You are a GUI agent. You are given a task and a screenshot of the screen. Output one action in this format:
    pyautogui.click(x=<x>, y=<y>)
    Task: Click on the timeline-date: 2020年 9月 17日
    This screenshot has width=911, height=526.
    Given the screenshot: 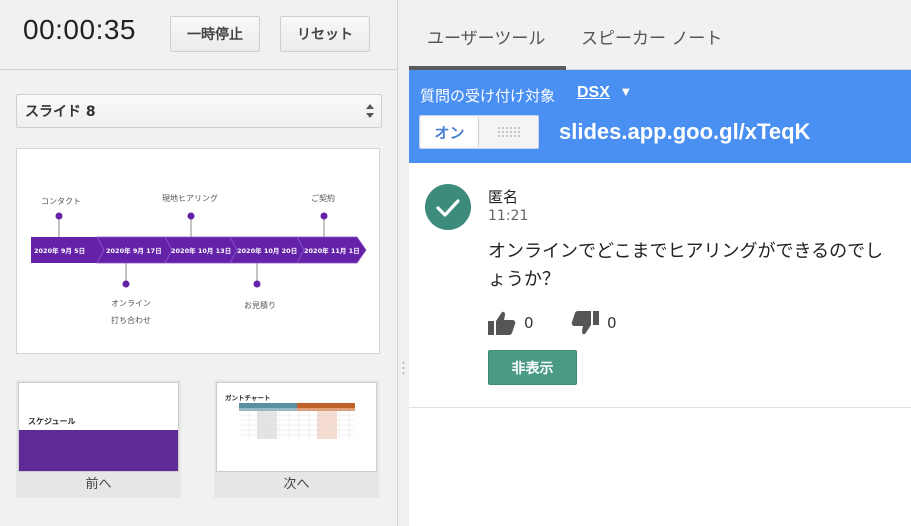 What is the action you would take?
    pyautogui.click(x=134, y=250)
    